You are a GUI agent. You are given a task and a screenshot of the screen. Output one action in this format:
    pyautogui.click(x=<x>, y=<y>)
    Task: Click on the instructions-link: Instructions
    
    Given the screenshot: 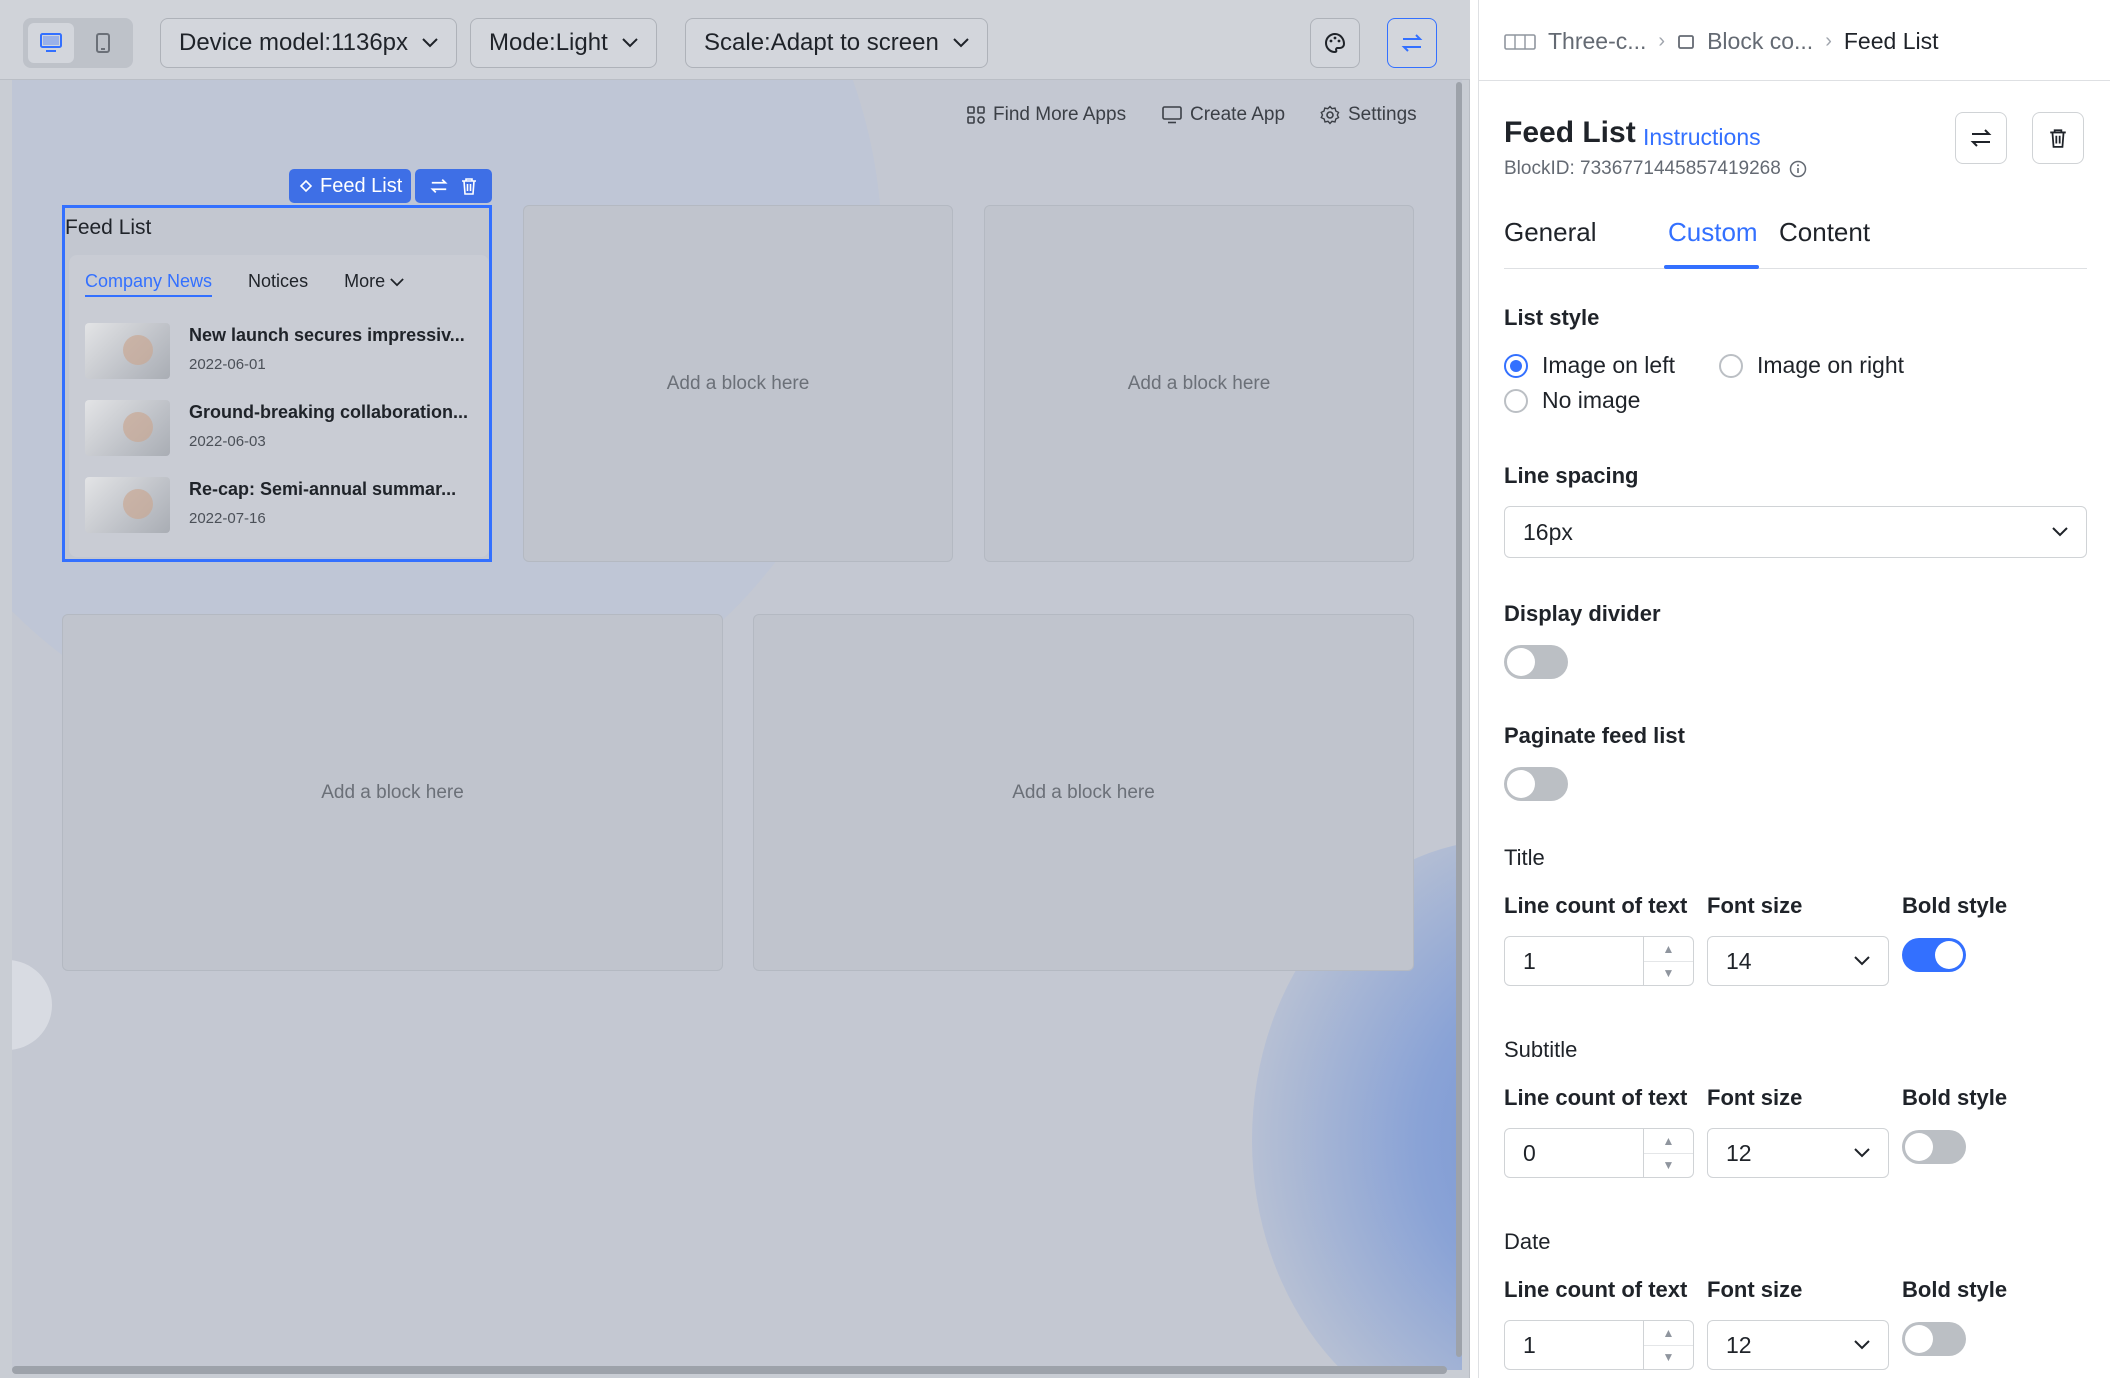 What is the action you would take?
    pyautogui.click(x=1702, y=137)
    